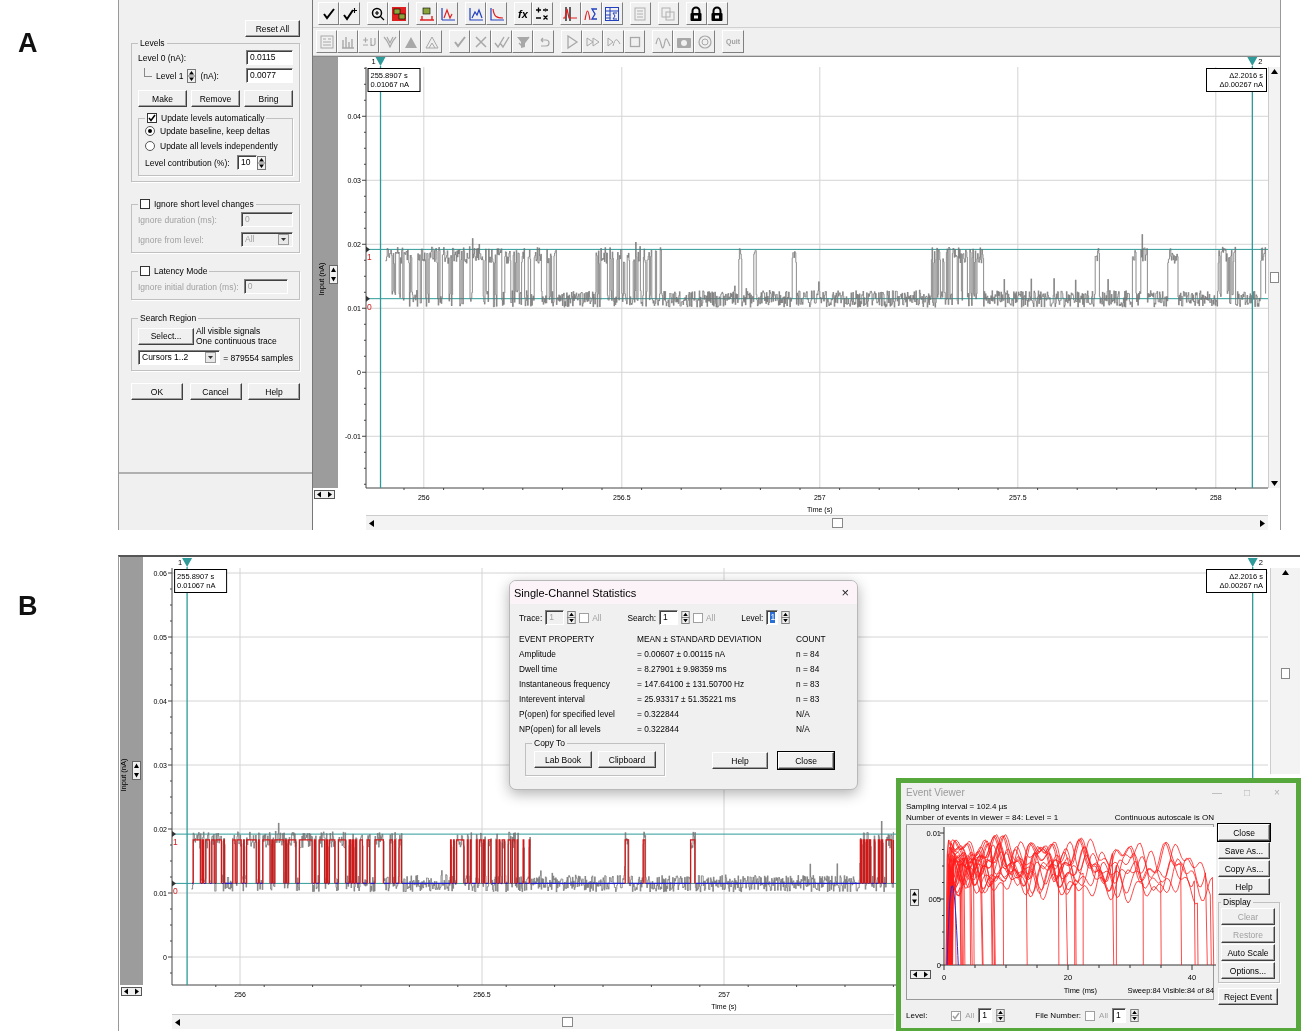 The height and width of the screenshot is (1031, 1305). I want to click on field-label: (nA):, so click(209, 75).